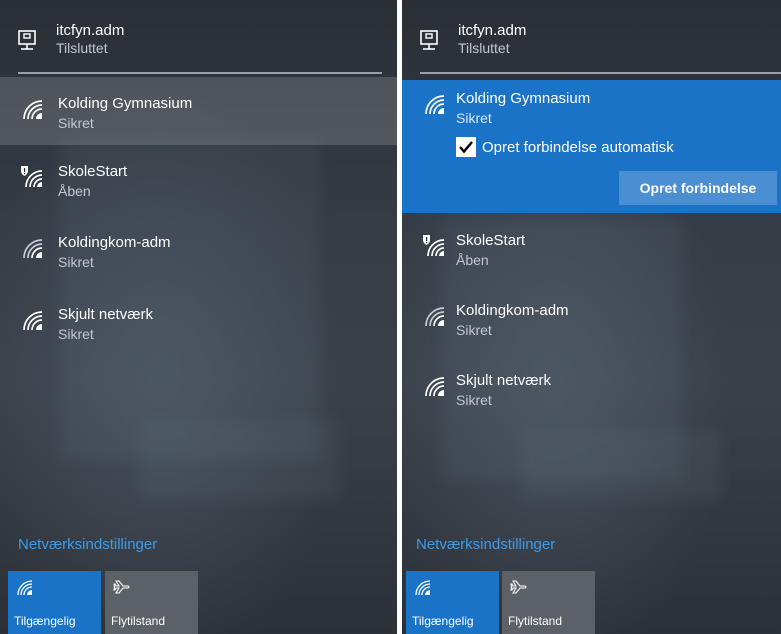  I want to click on auto-connect-label: Opret forbindelse automatisk, so click(578, 147).